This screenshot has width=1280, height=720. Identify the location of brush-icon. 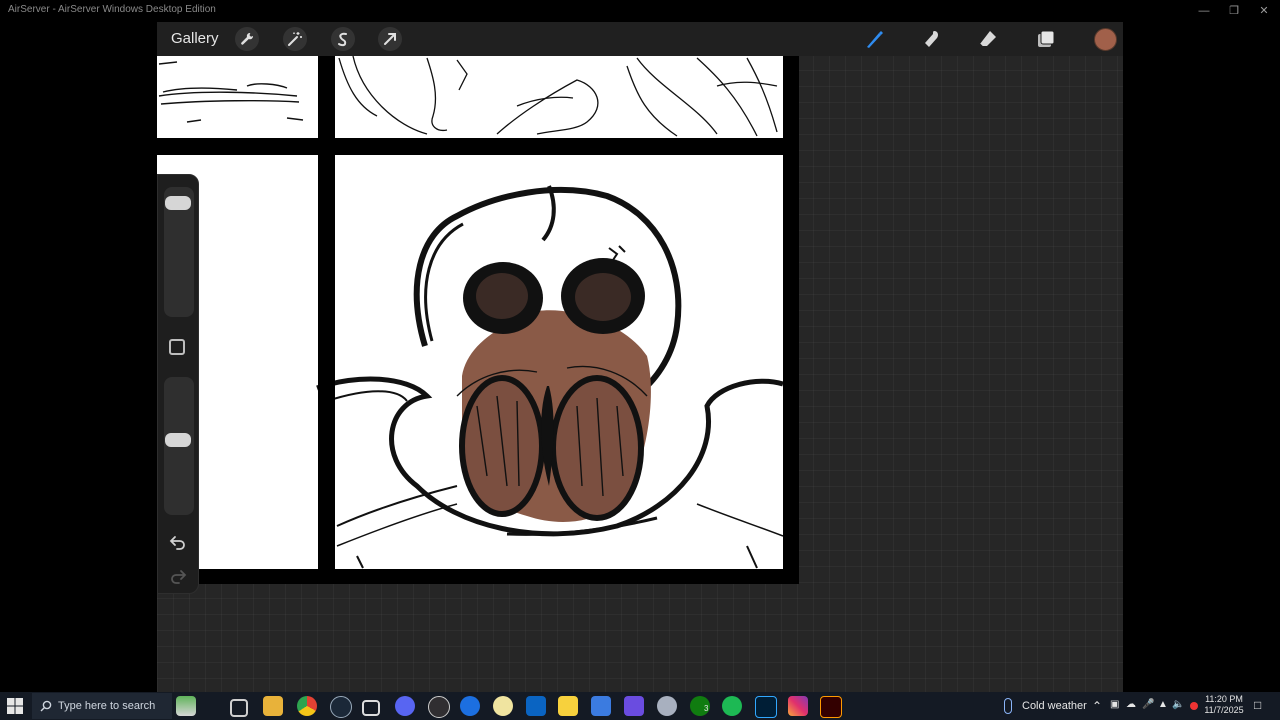
(874, 39).